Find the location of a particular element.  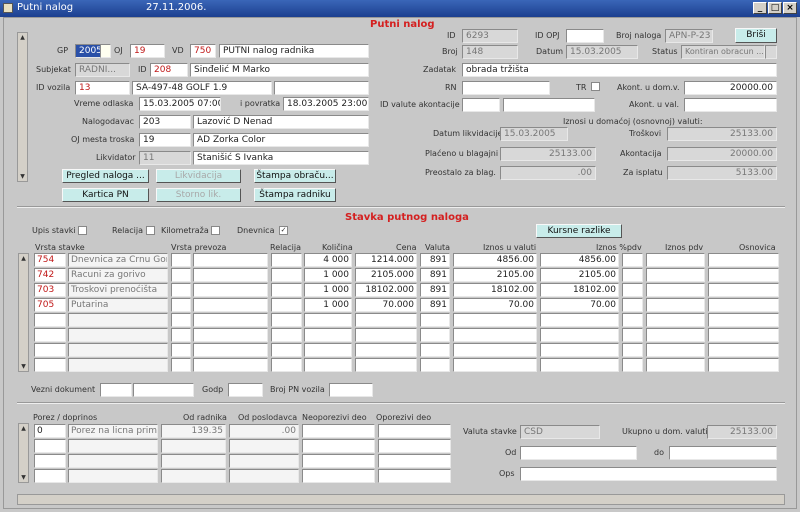

idopj-field is located at coordinates (585, 36).